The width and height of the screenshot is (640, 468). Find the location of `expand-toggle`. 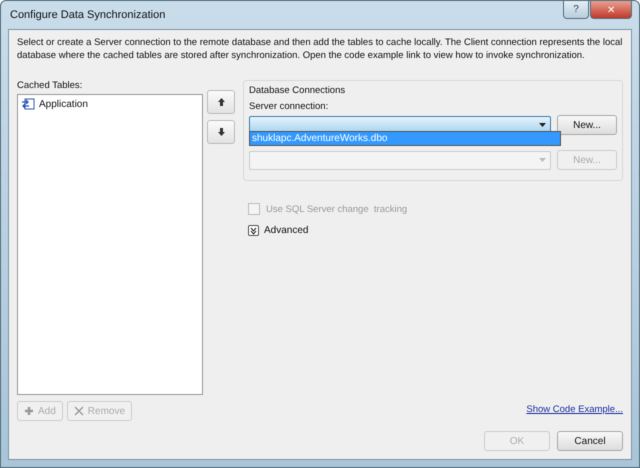

expand-toggle is located at coordinates (253, 230).